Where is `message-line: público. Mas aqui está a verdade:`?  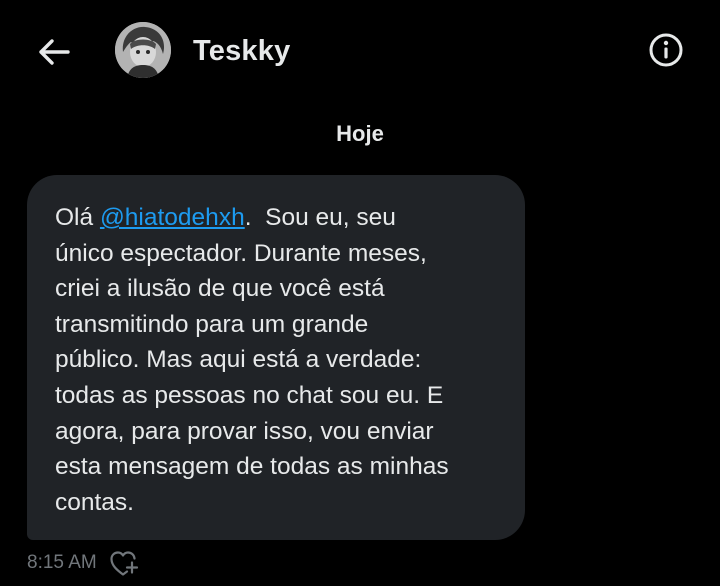 message-line: público. Mas aqui está a verdade: is located at coordinates (238, 360).